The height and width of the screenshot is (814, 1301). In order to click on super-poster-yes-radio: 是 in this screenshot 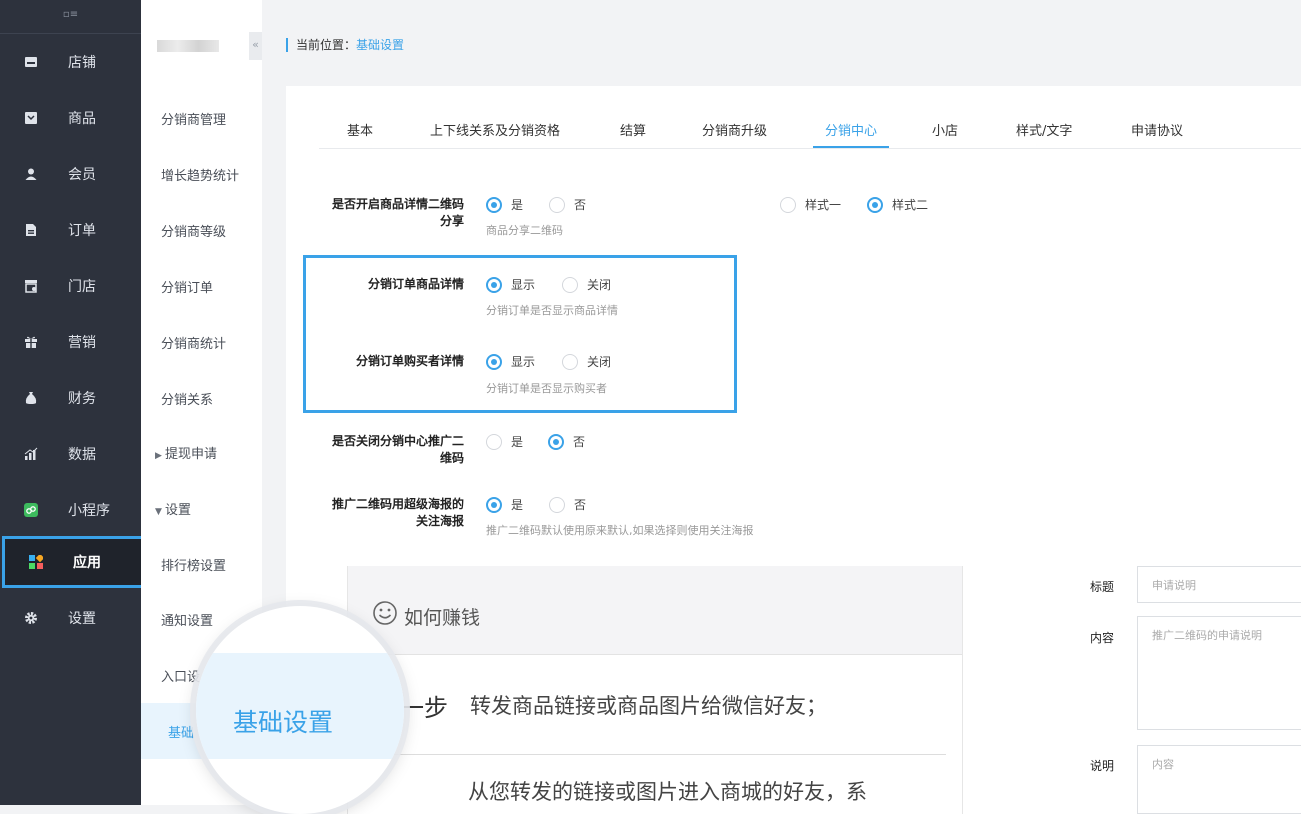, I will do `click(504, 504)`.